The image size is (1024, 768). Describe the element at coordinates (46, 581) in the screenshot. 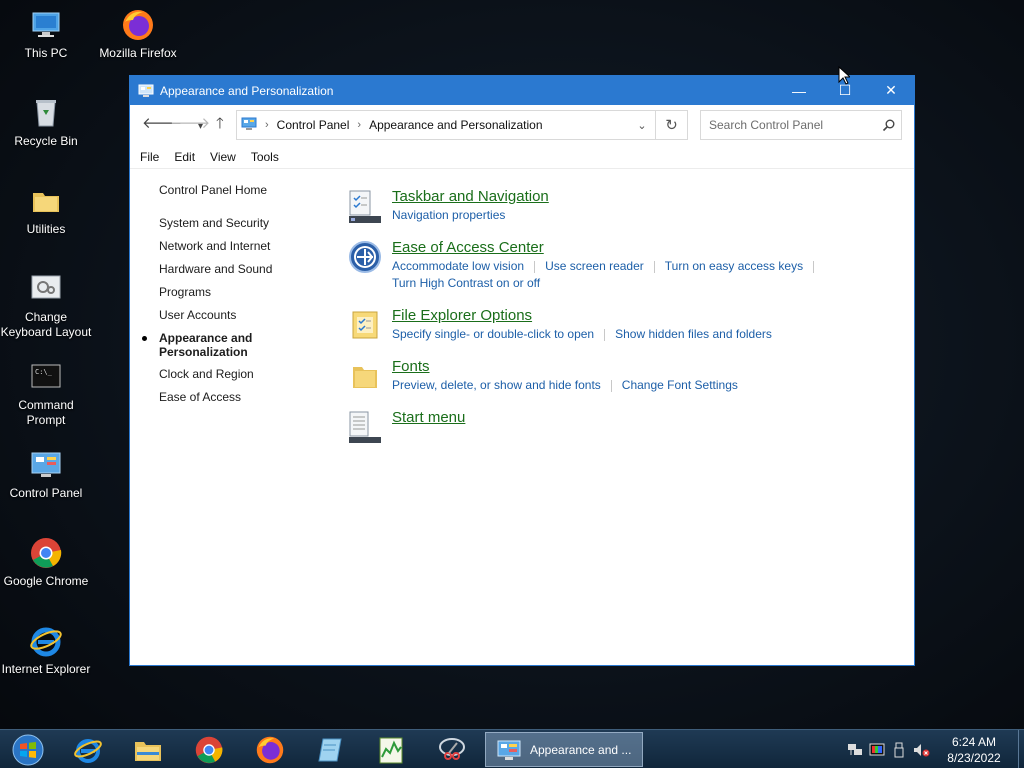

I see `desktop-icon-label: Google Chrome` at that location.